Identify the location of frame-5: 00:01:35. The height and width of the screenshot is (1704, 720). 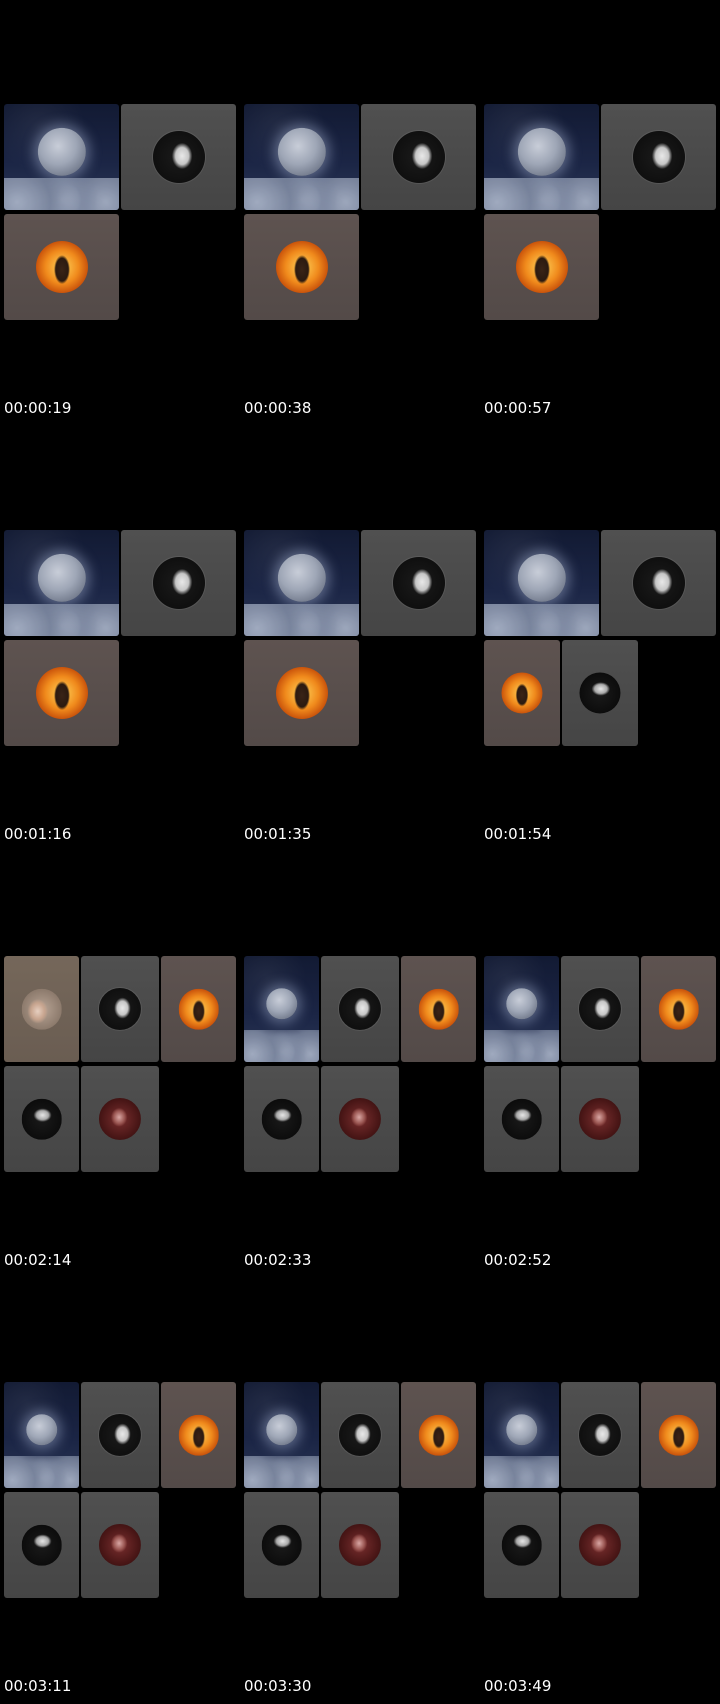
(360, 639).